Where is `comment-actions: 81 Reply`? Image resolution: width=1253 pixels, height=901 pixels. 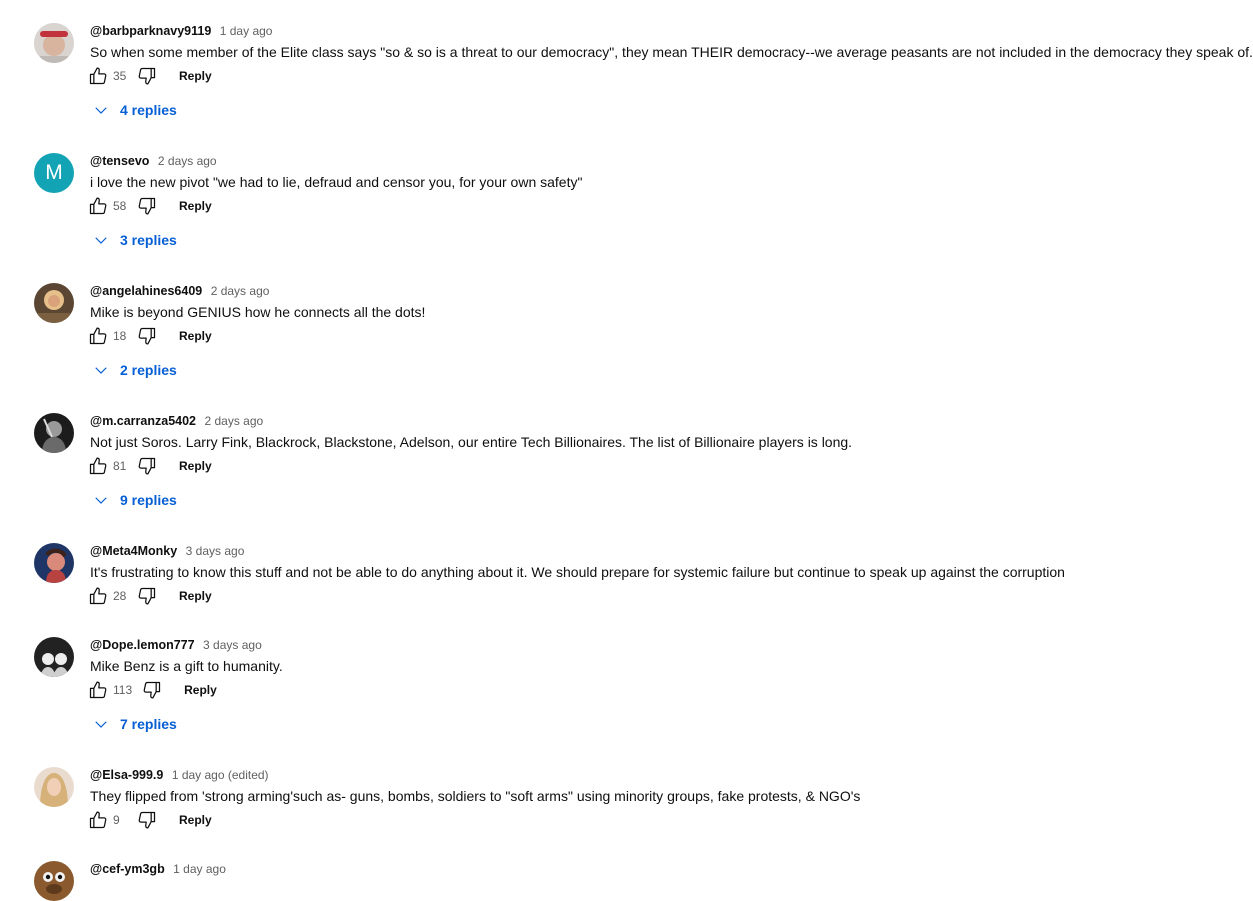
comment-actions: 81 Reply is located at coordinates (150, 466).